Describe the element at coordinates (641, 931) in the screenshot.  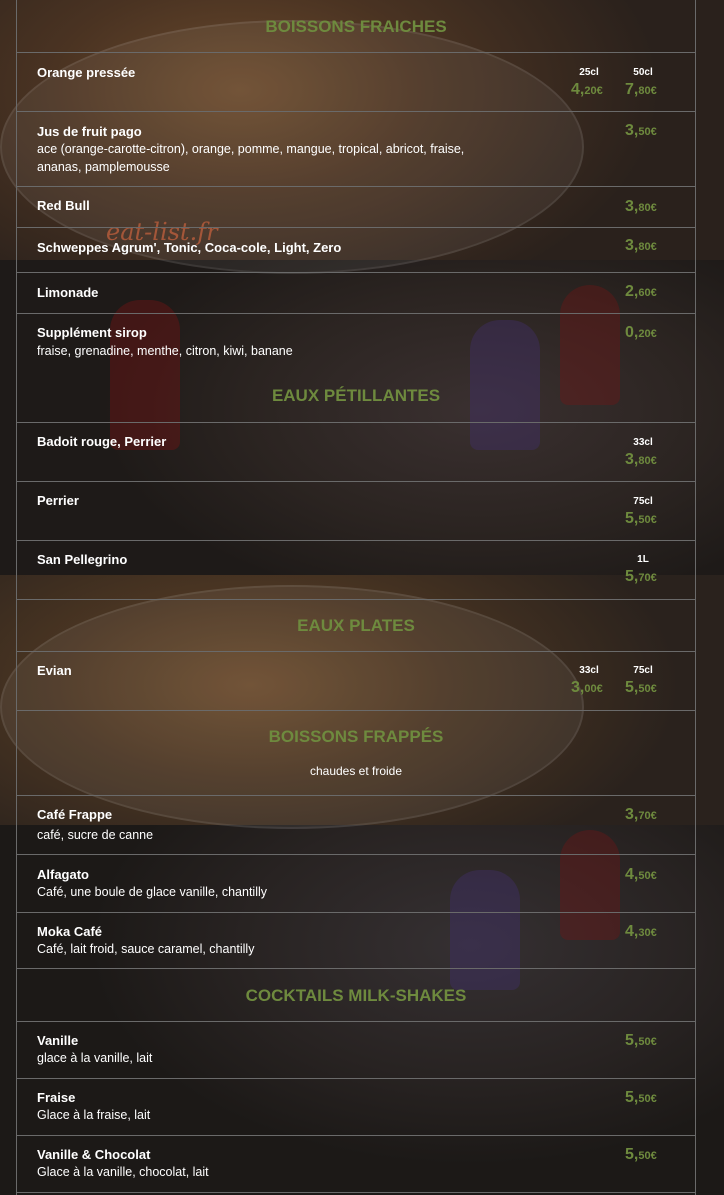
I see `item-price: 4,30€` at that location.